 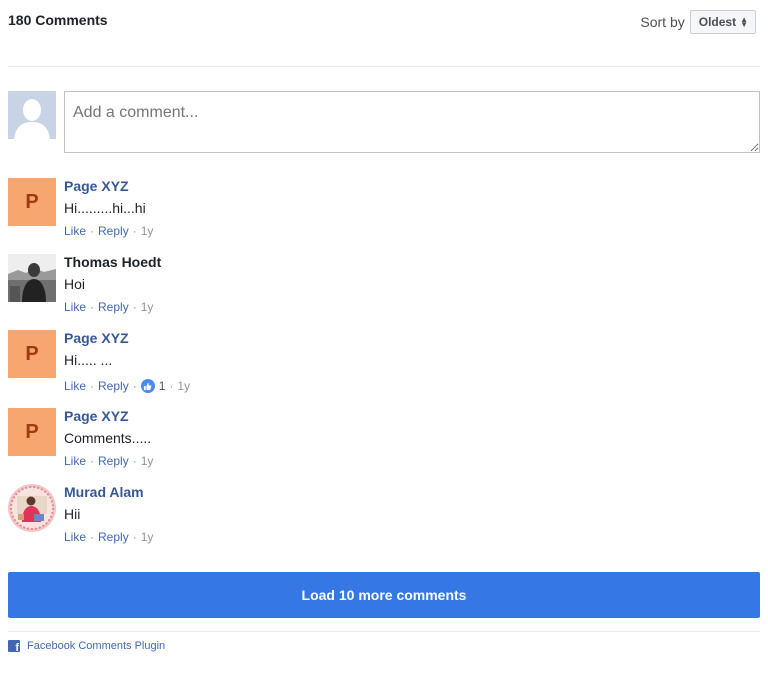 What do you see at coordinates (112, 262) in the screenshot?
I see `comment-author: Thomas Hoedt` at bounding box center [112, 262].